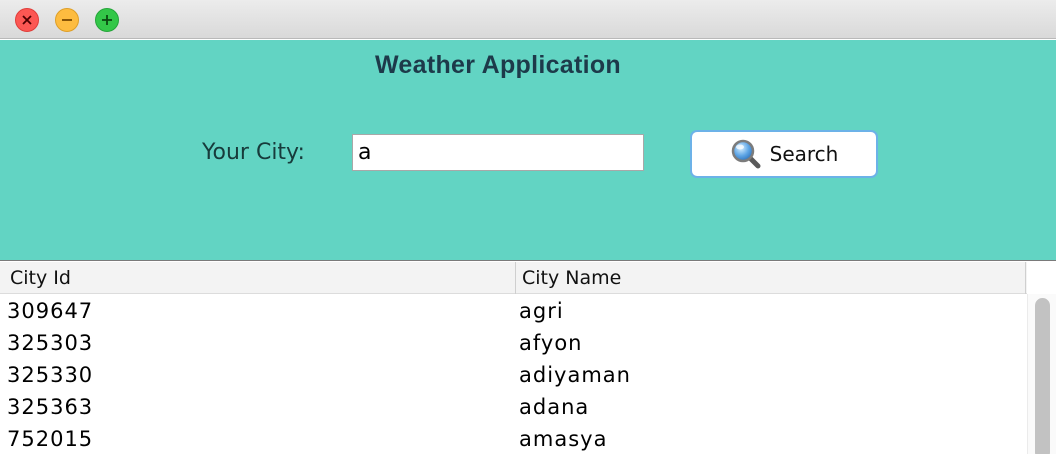 The height and width of the screenshot is (454, 1056). Describe the element at coordinates (746, 154) in the screenshot. I see `magnifier-icon` at that location.